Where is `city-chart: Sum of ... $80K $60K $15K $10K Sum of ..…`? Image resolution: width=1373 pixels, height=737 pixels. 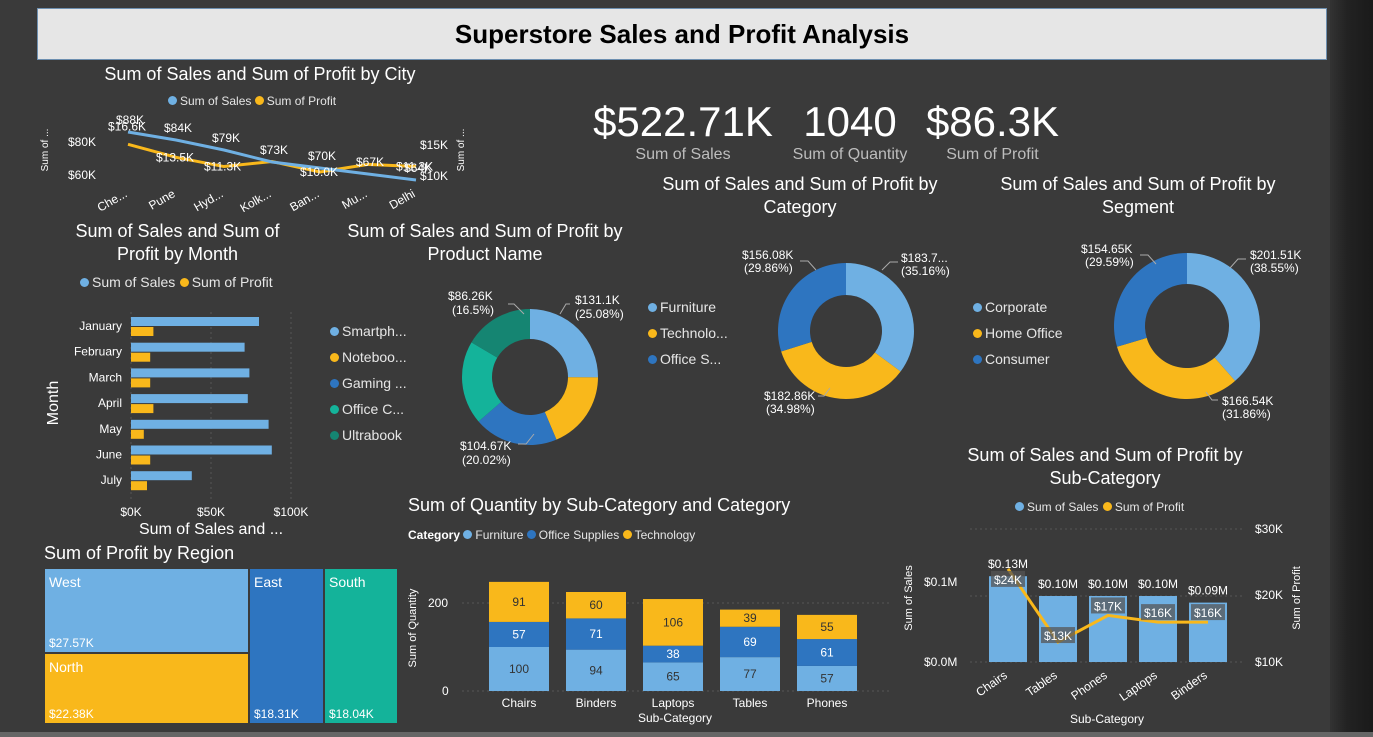
city-chart: Sum of ... $80K $60K $15K $10K Sum of ..… is located at coordinates (263, 162).